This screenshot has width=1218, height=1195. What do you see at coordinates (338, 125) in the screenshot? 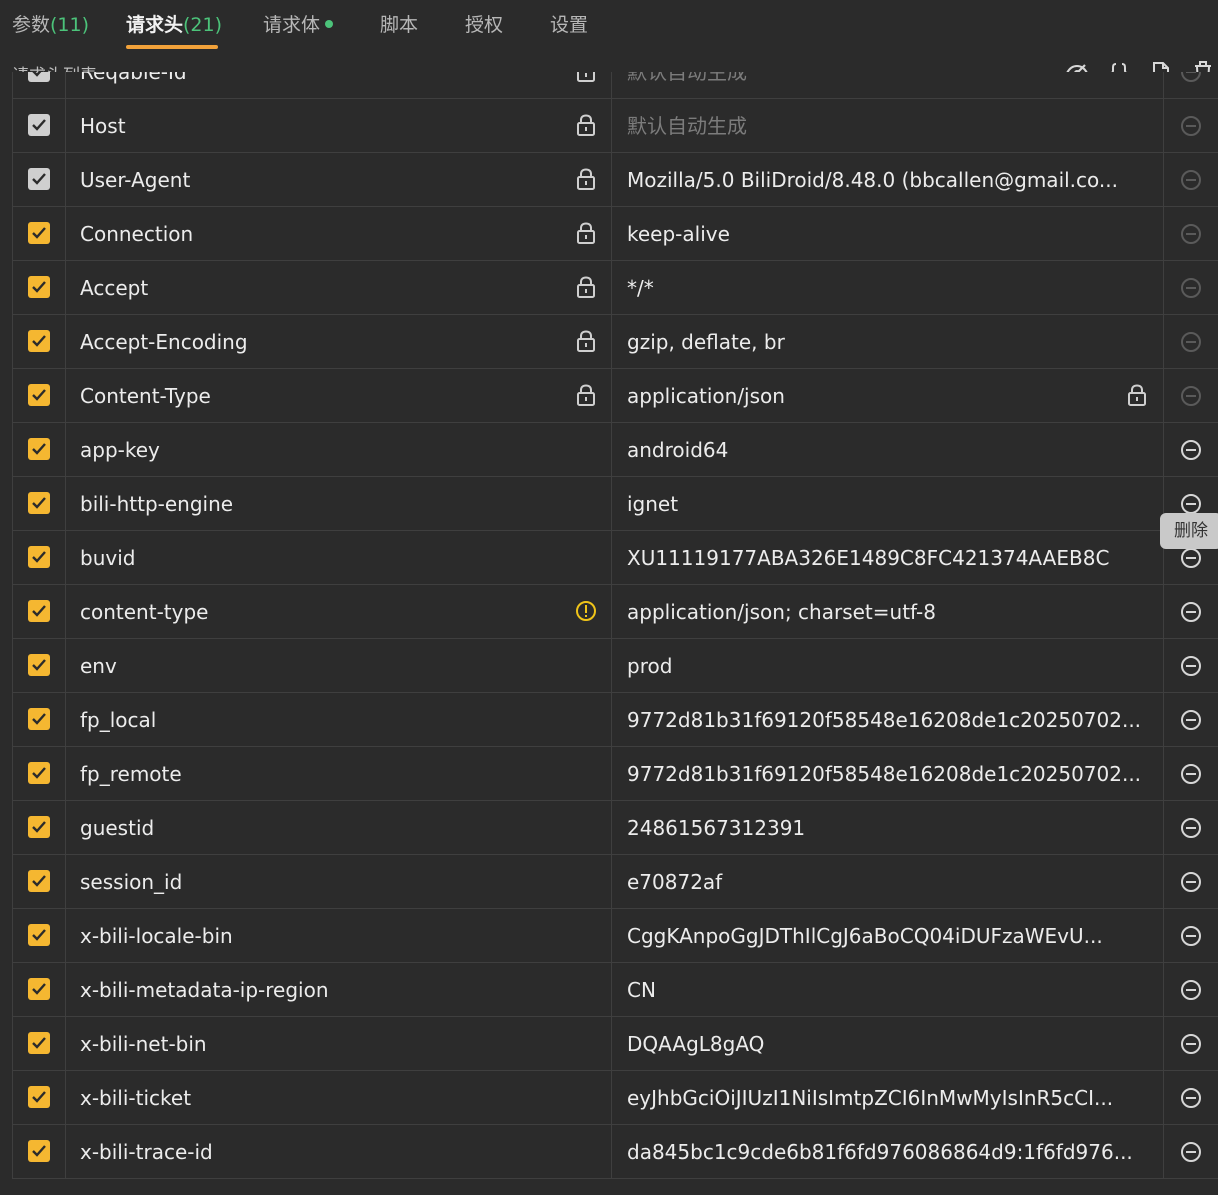
I see `header-name-cell: Host` at bounding box center [338, 125].